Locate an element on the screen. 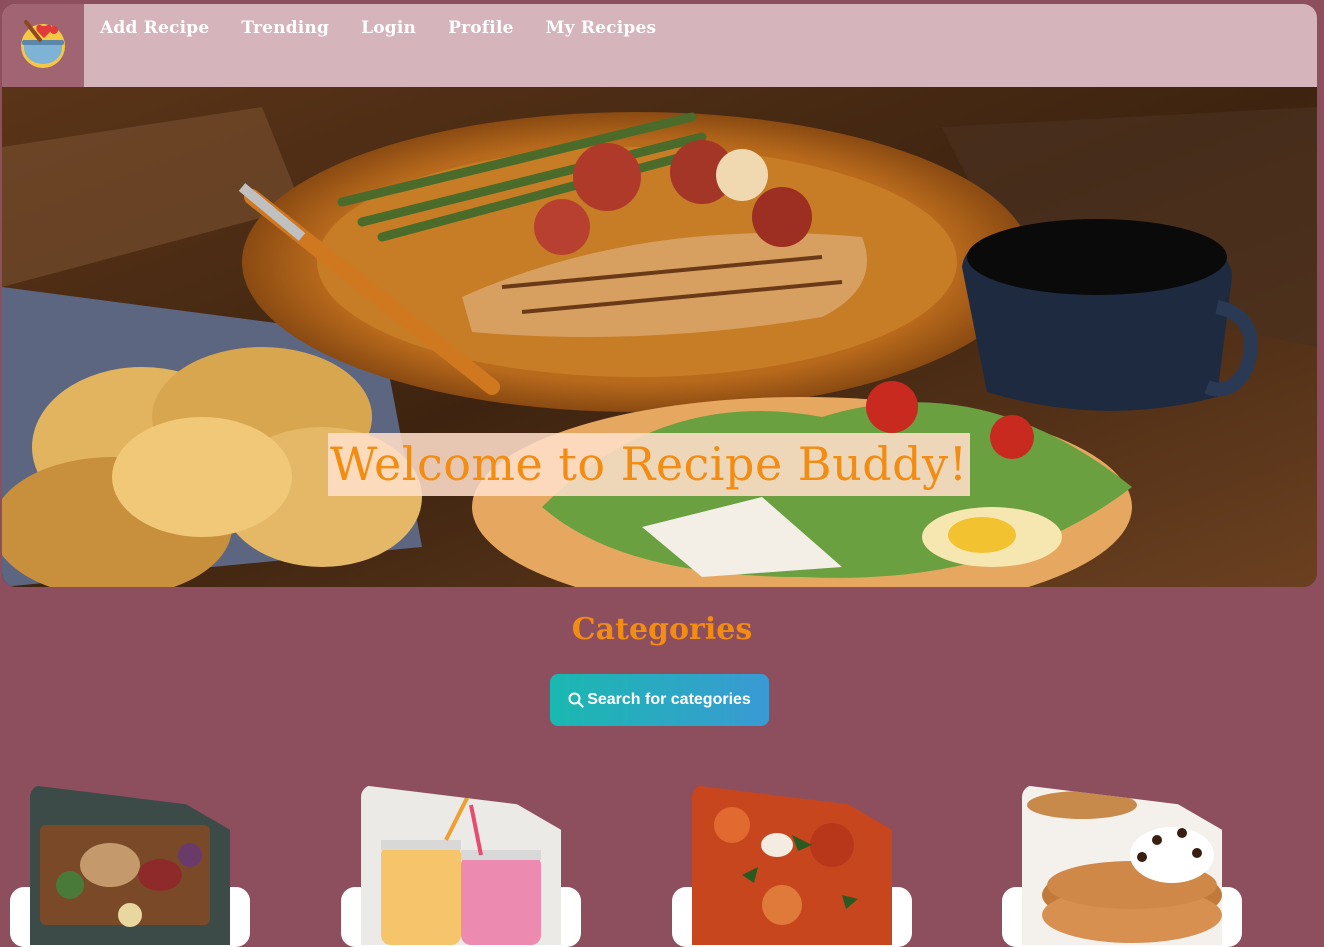 This screenshot has height=947, width=1324. category-card-image-charcuterie is located at coordinates (130, 865).